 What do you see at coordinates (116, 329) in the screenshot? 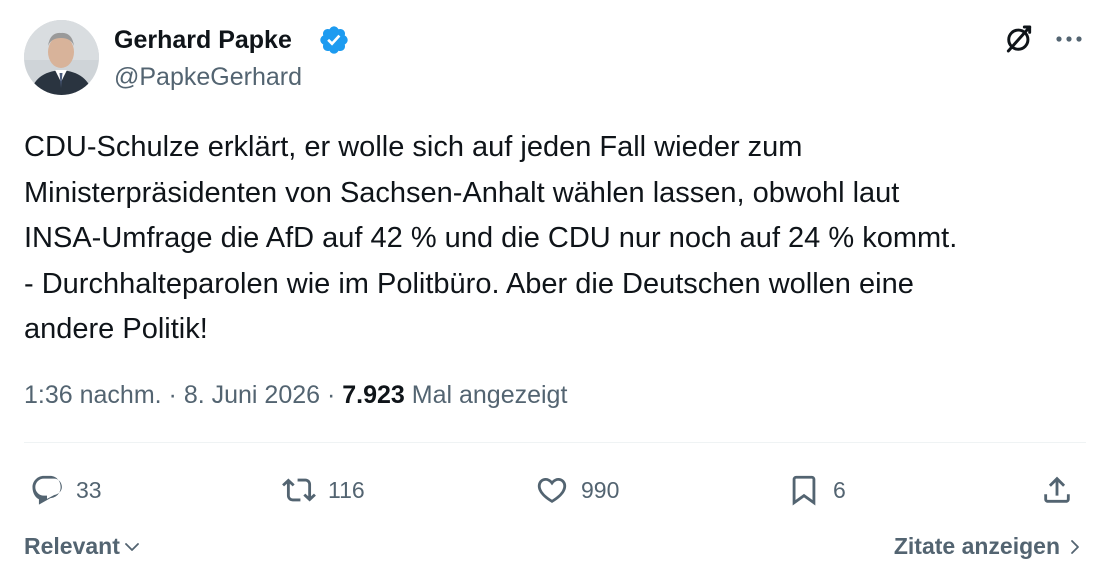
I see `tweet-text-line: andere Politik!` at bounding box center [116, 329].